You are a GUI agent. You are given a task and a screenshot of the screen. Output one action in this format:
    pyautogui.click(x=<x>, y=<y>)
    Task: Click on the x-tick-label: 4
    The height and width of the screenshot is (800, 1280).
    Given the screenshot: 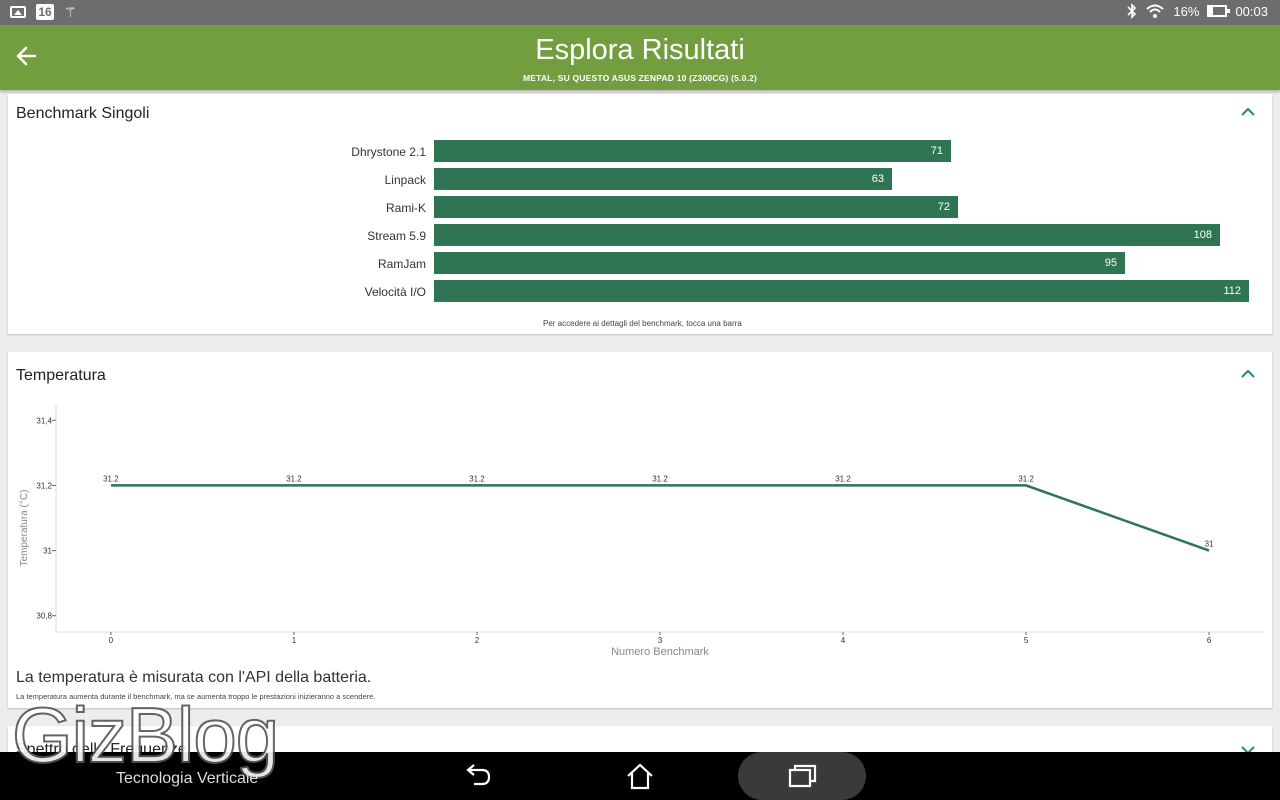 What is the action you would take?
    pyautogui.click(x=843, y=640)
    